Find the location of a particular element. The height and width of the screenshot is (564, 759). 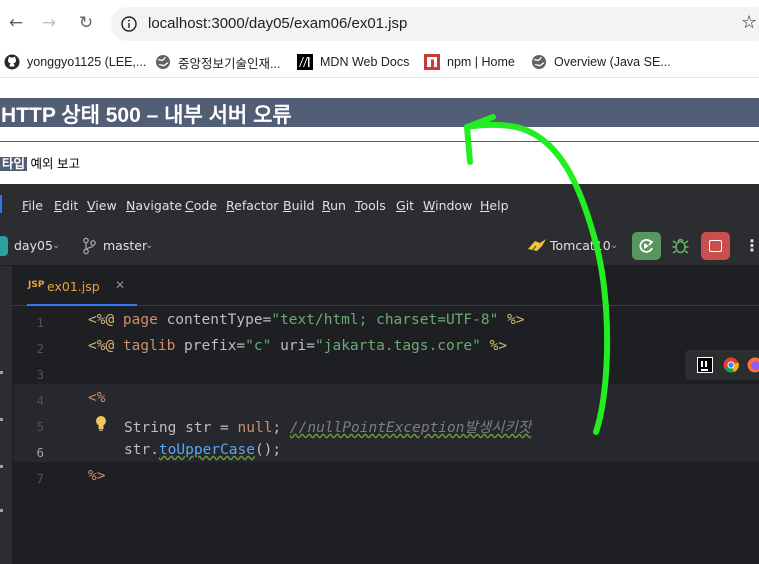

annotation-arrow is located at coordinates (537, 274).